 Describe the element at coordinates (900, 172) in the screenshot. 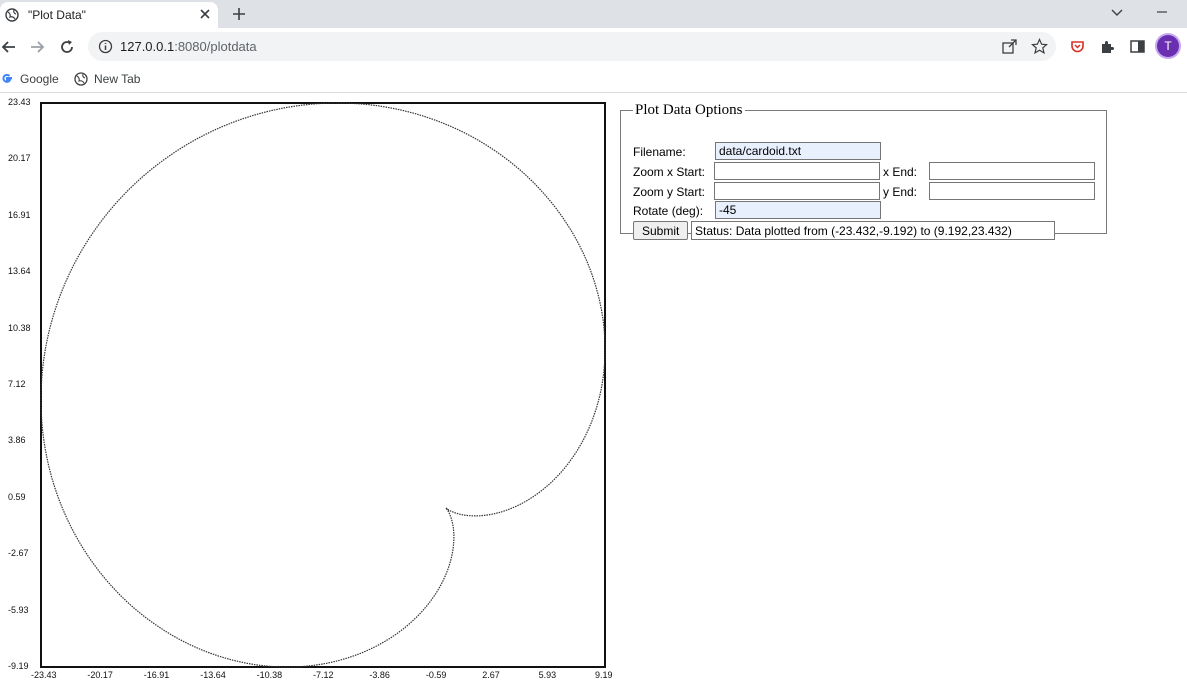

I see `x-end-label: x End:` at that location.